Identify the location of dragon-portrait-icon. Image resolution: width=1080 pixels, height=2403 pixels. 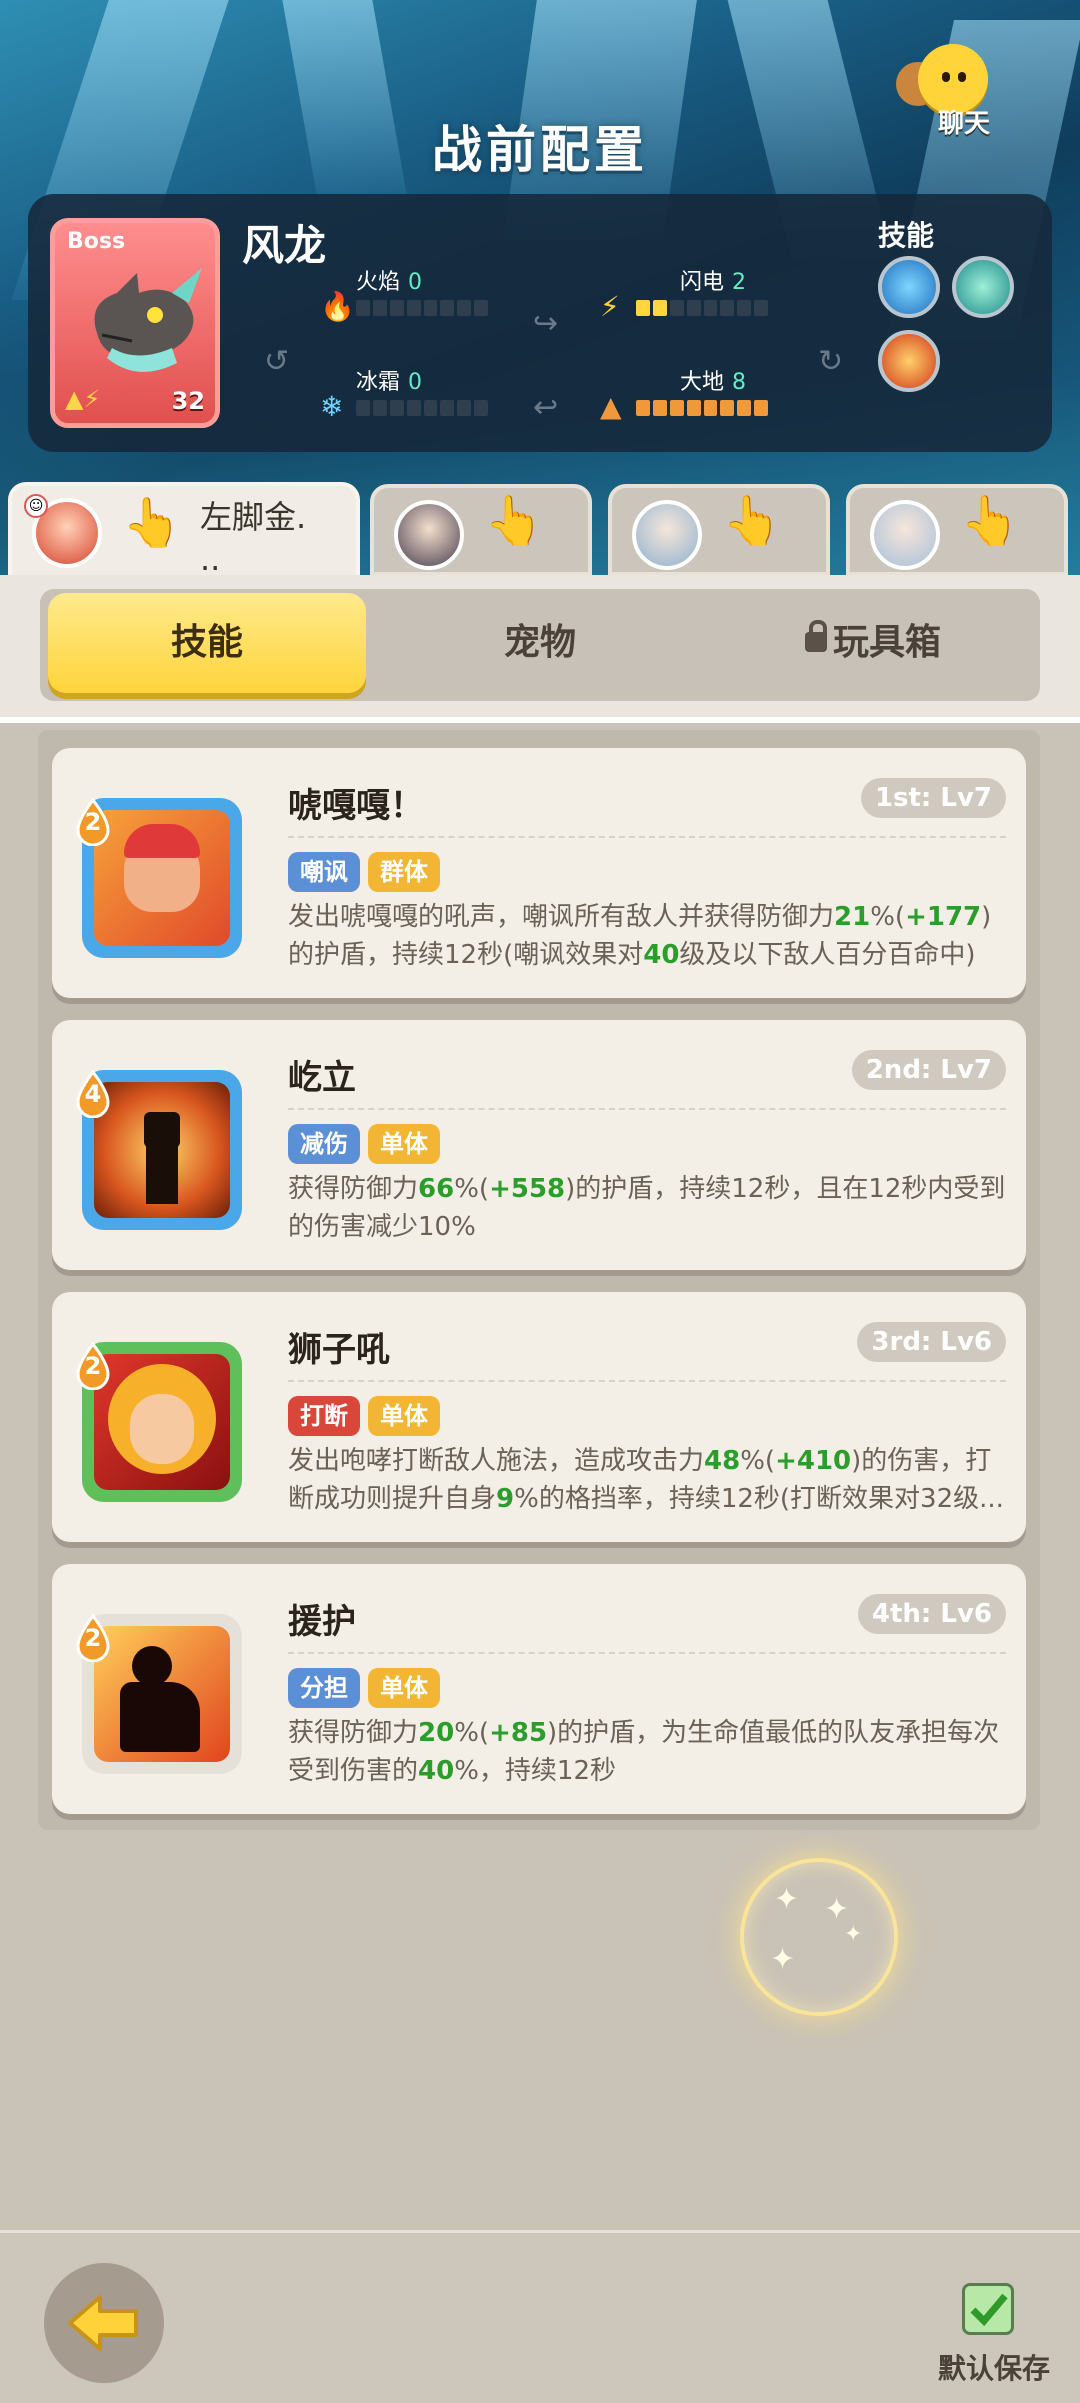
(148, 320).